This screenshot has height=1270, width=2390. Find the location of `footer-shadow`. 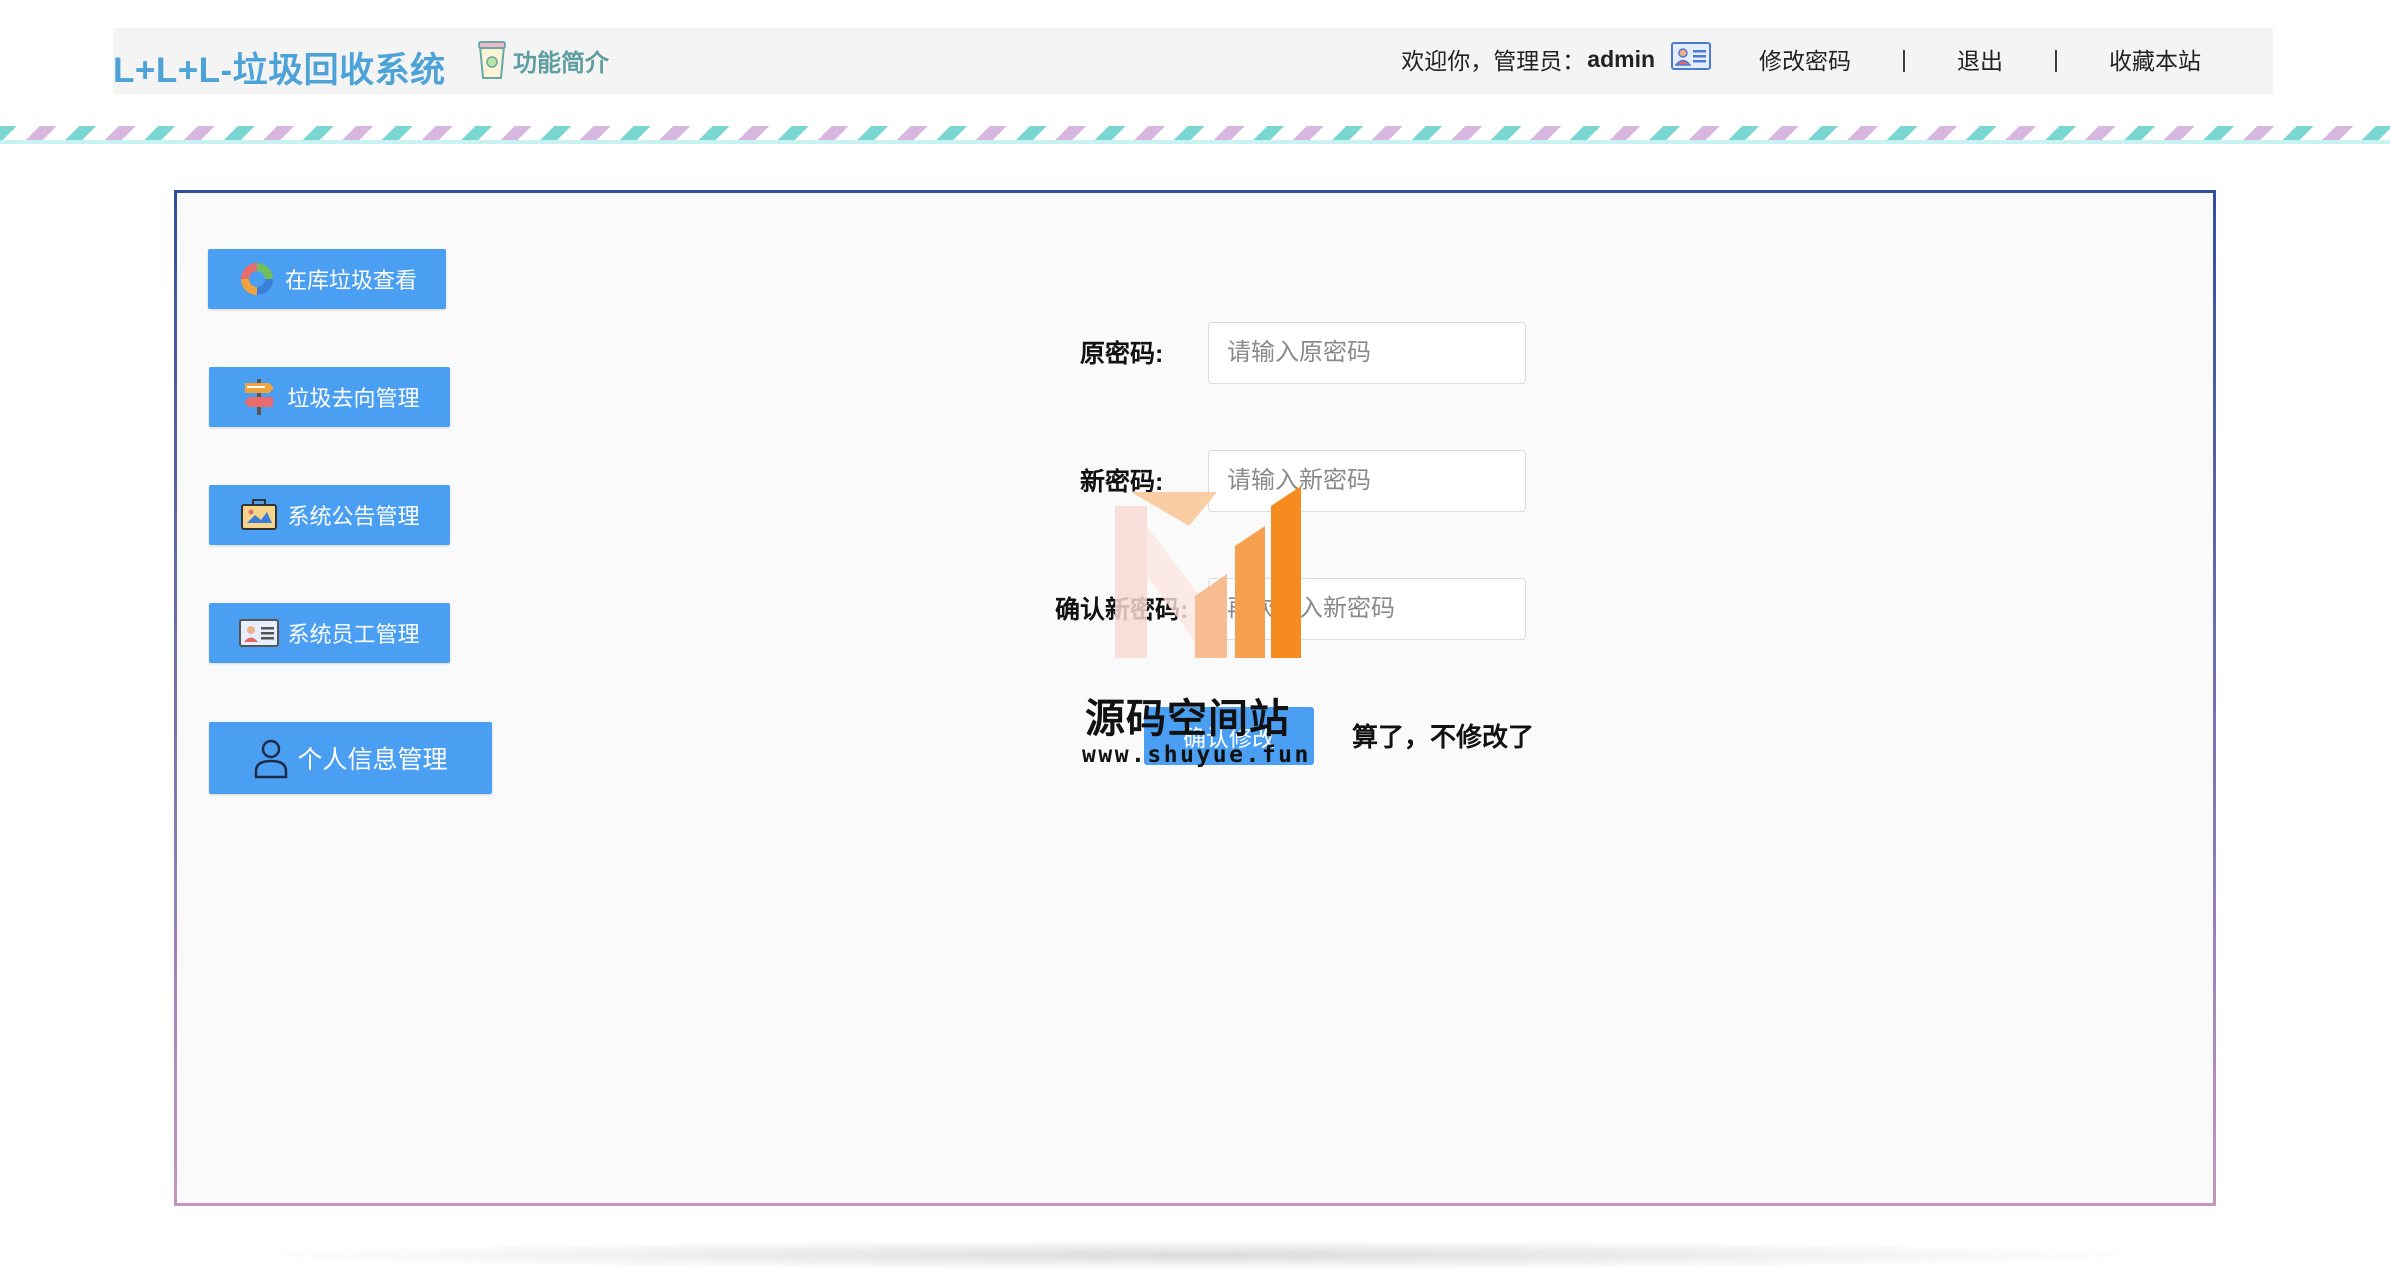

footer-shadow is located at coordinates (1200, 1255).